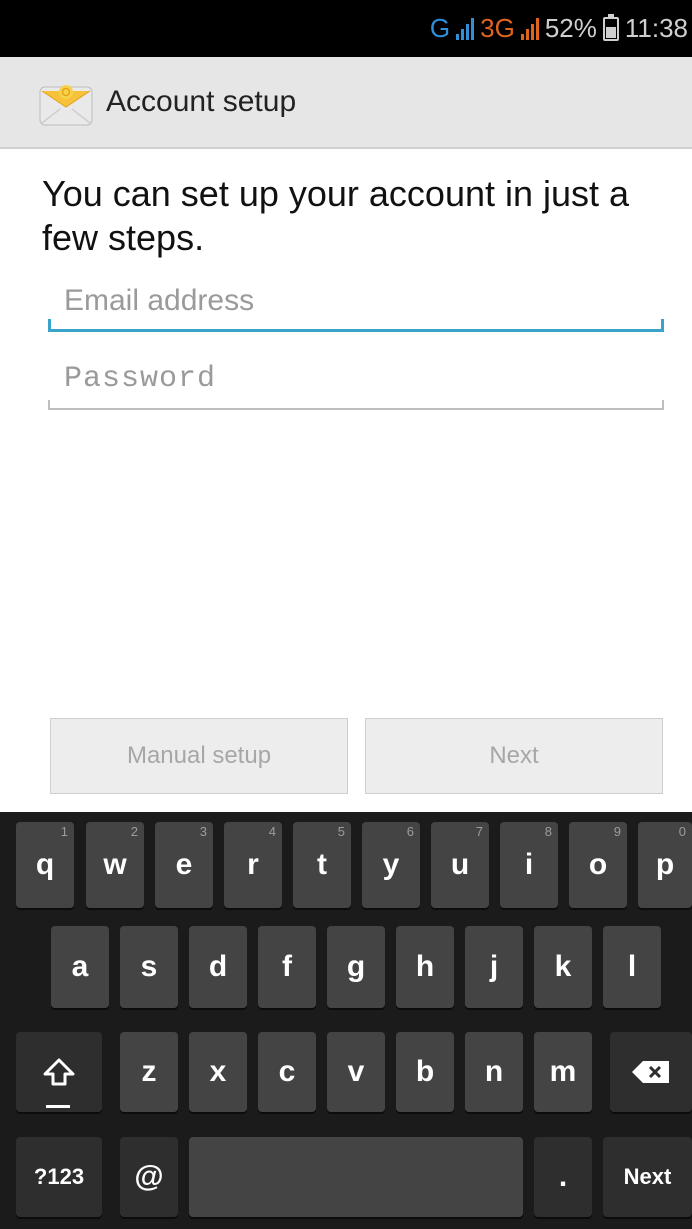  Describe the element at coordinates (356, 1177) in the screenshot. I see `space-bar` at that location.